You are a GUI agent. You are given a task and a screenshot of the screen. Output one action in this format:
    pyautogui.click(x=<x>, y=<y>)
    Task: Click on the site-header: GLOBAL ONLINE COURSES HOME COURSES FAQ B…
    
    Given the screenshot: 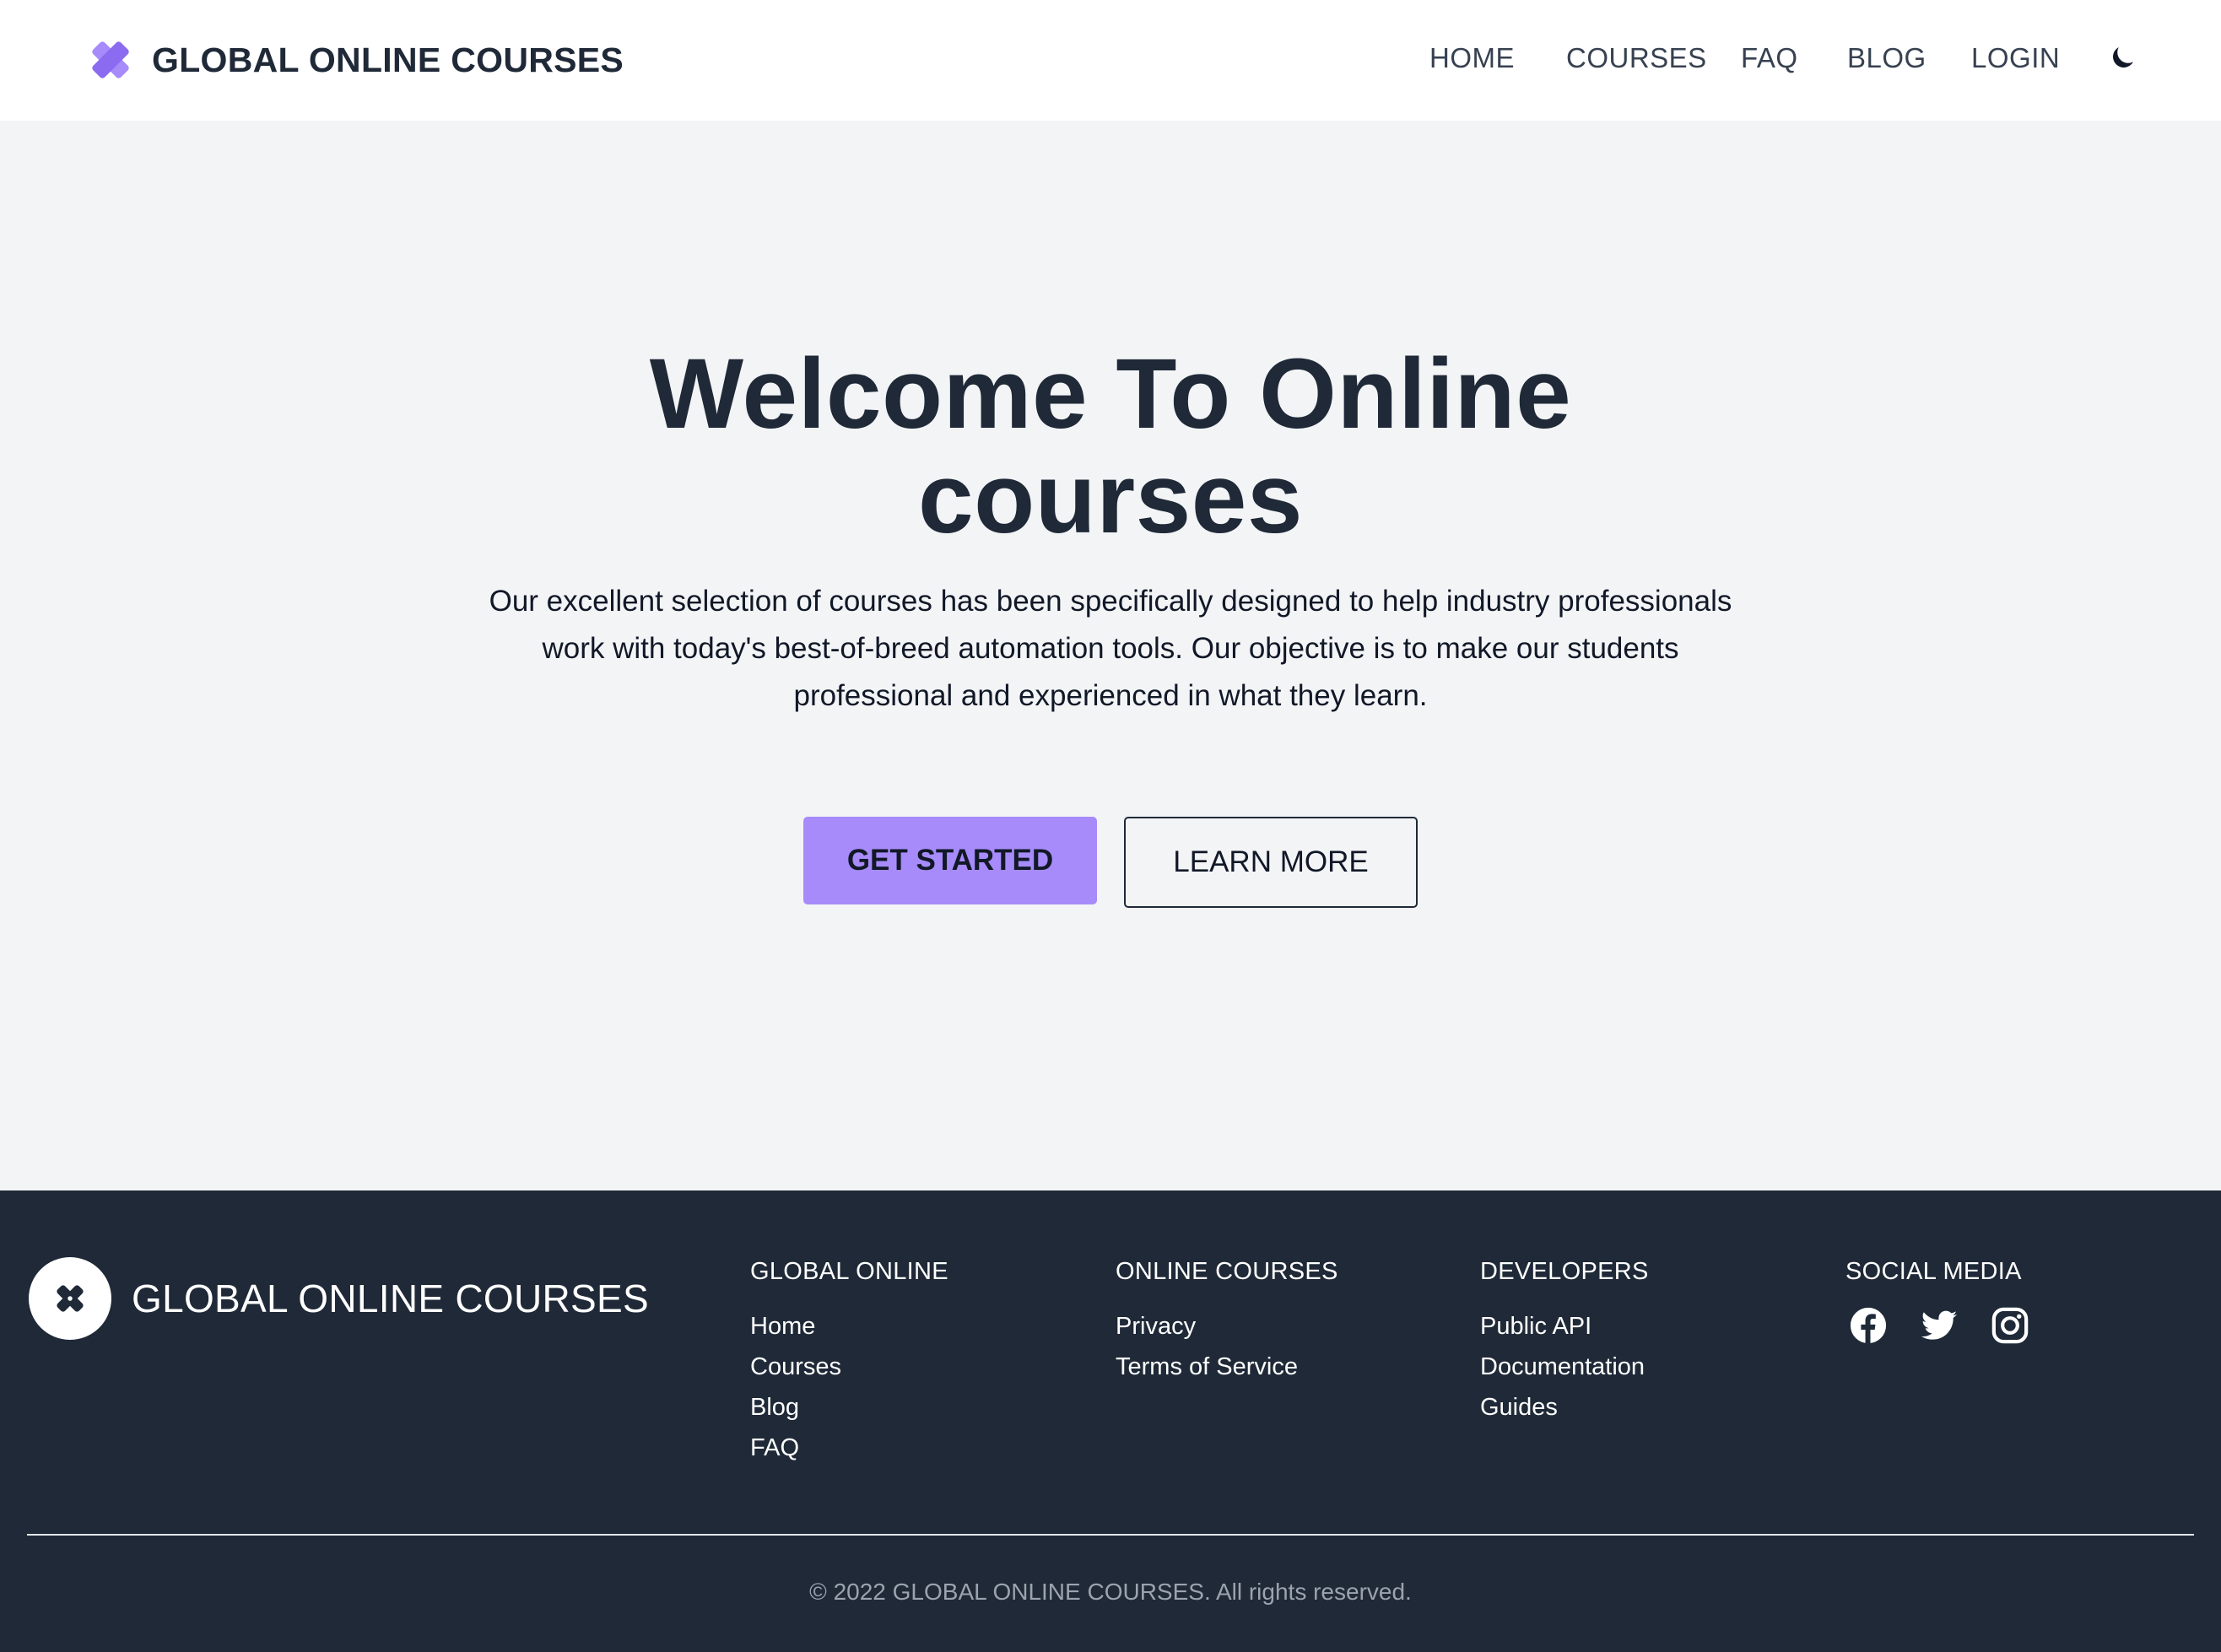 What is the action you would take?
    pyautogui.click(x=1110, y=61)
    